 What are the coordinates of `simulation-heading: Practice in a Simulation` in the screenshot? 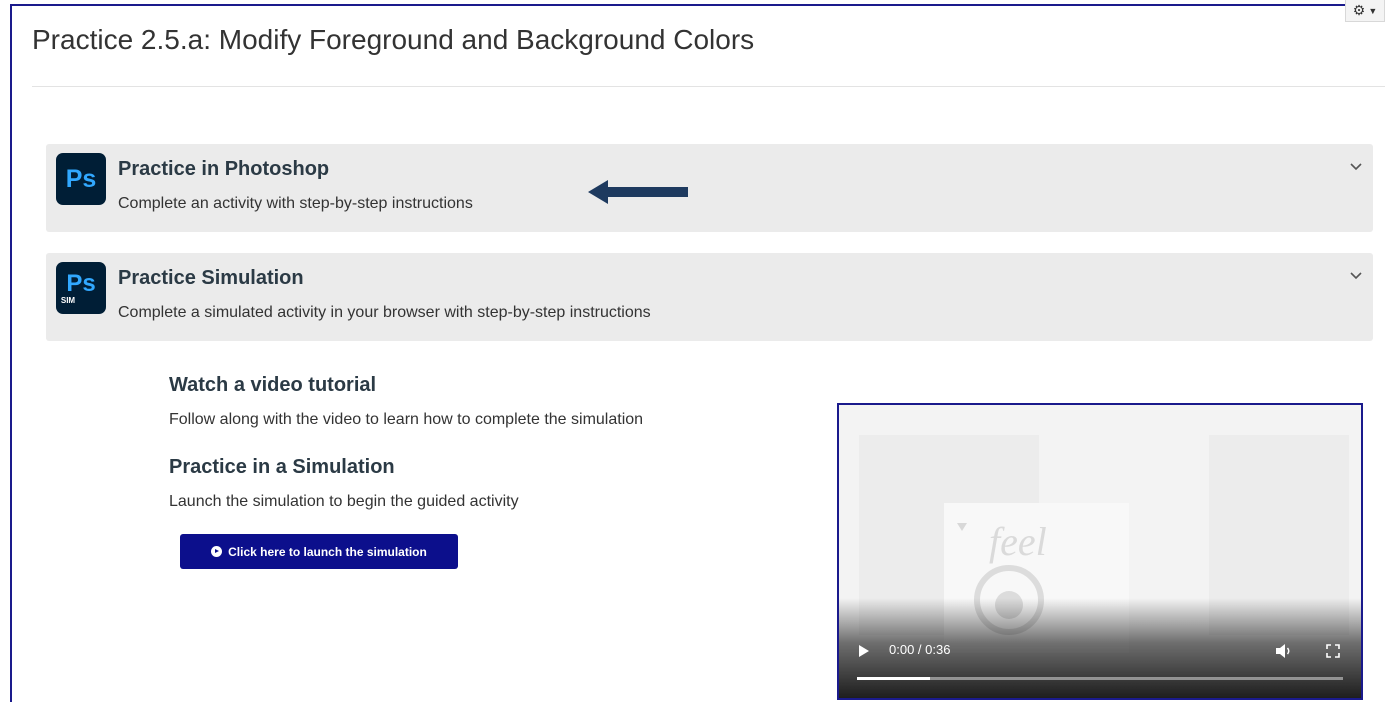 It's located at (282, 467).